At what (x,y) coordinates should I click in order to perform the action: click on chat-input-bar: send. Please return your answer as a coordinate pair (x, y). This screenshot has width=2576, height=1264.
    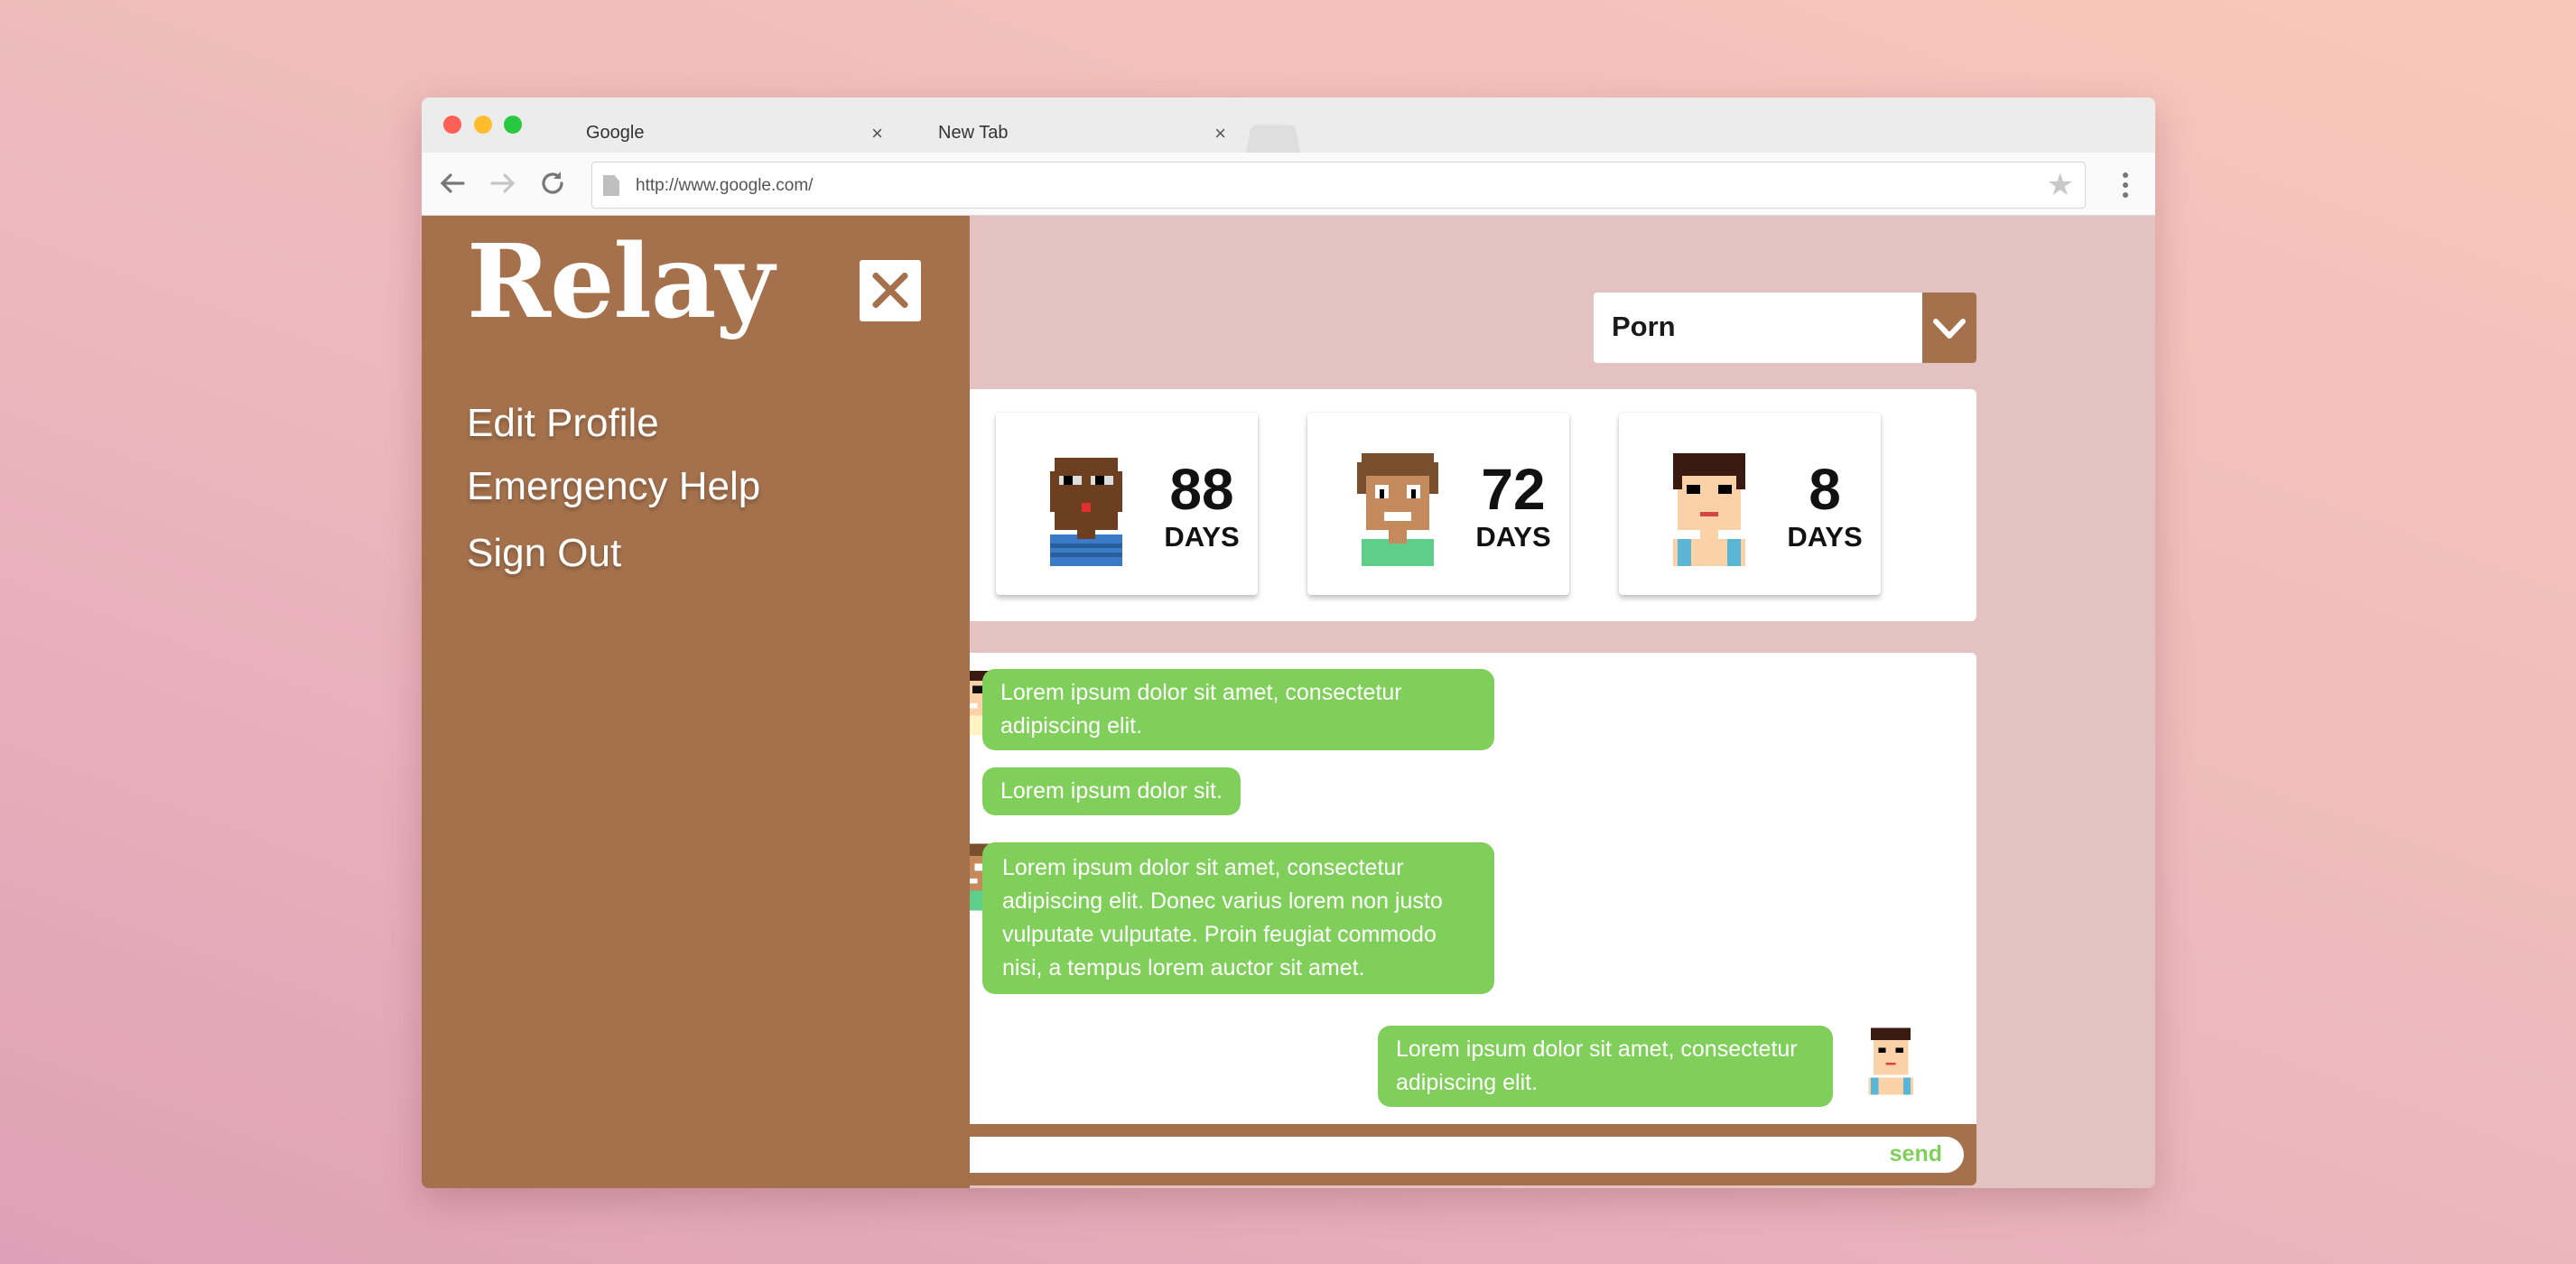
    Looking at the image, I should click on (1463, 1154).